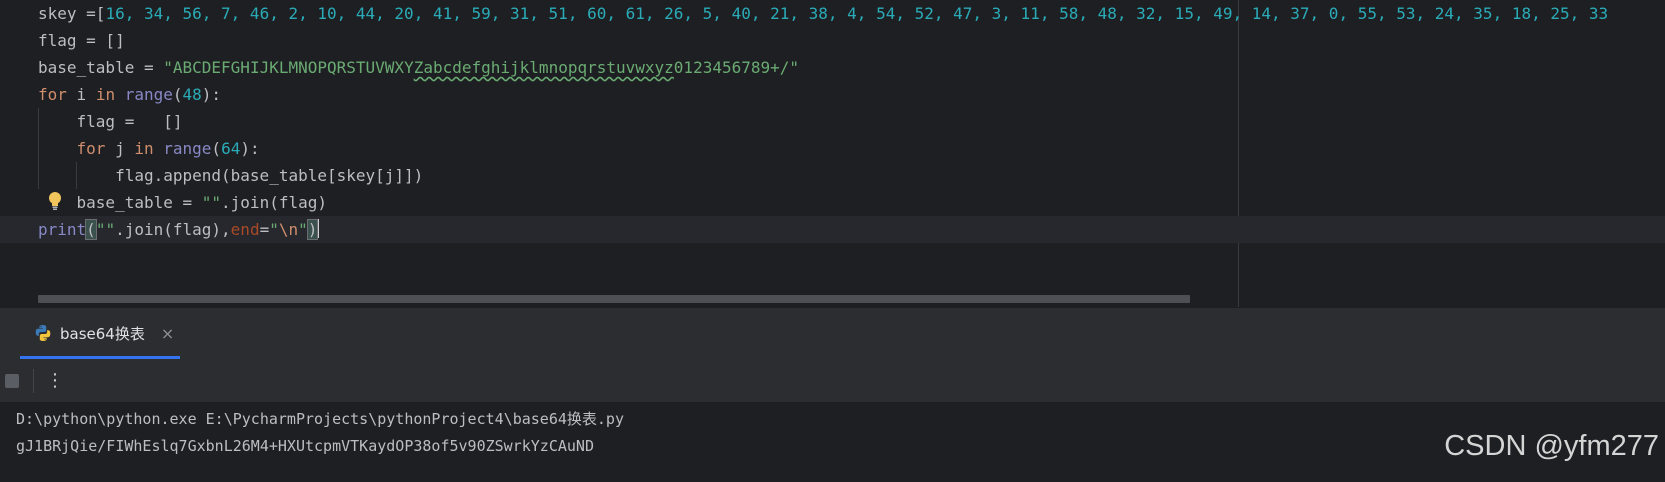 Image resolution: width=1665 pixels, height=482 pixels. Describe the element at coordinates (318, 228) in the screenshot. I see `text-caret` at that location.